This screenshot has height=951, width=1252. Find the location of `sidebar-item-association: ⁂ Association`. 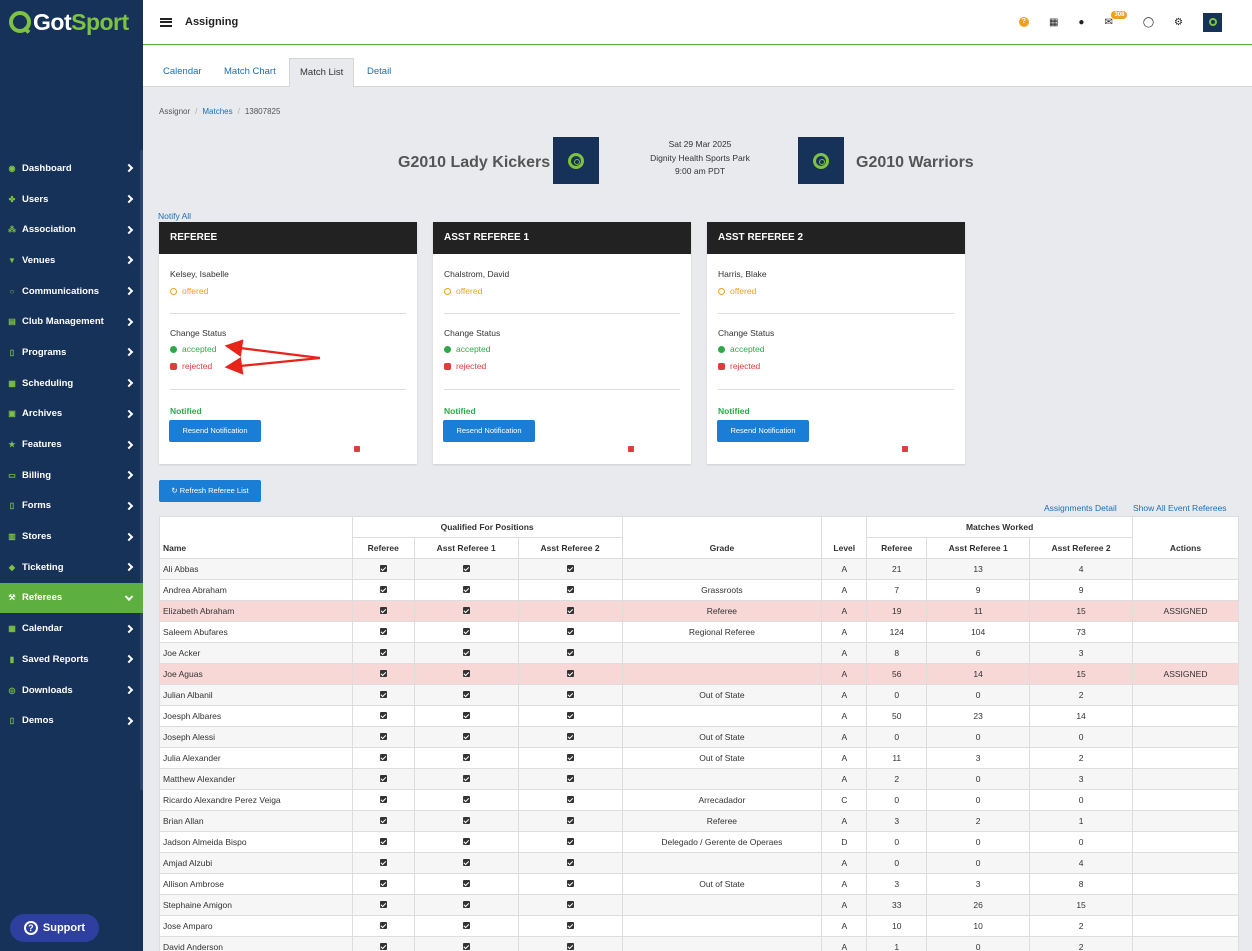

sidebar-item-association: ⁂ Association is located at coordinates (71, 229).